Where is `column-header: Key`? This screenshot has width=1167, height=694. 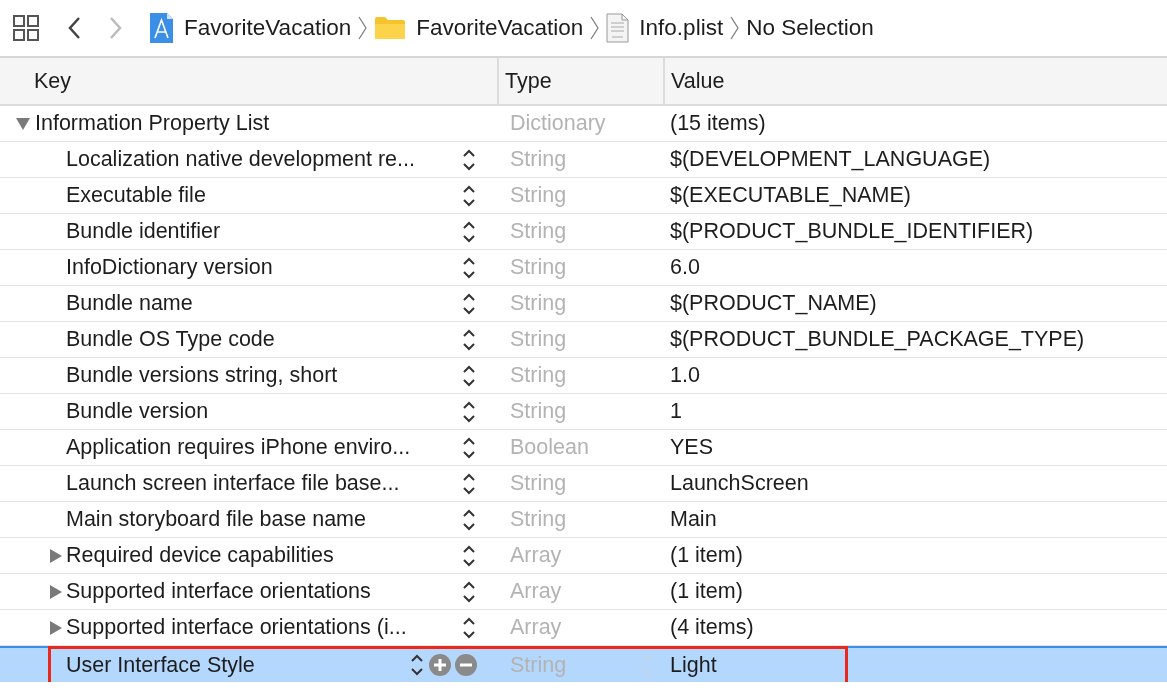
column-header: Key is located at coordinates (248, 81).